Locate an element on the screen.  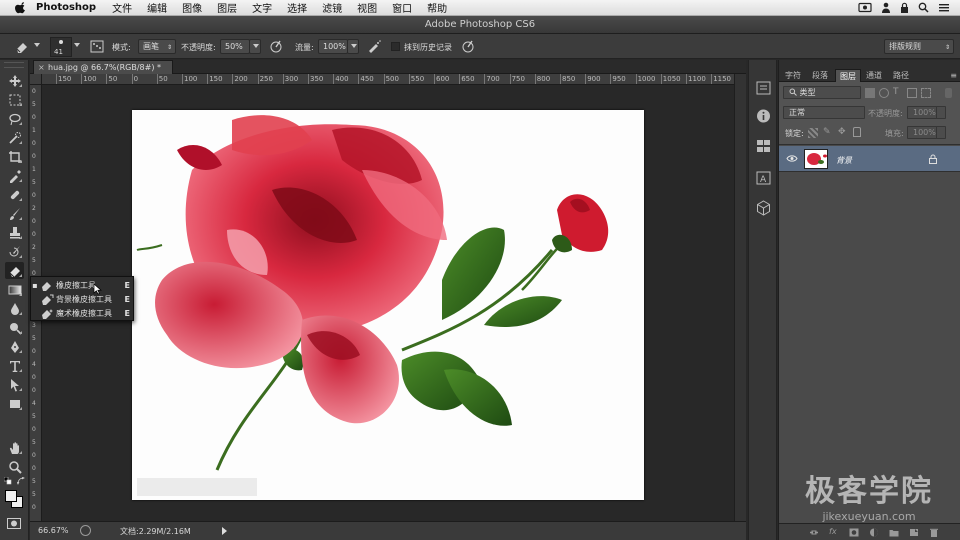
marquee-tool-icon is located at coordinates (14, 99).